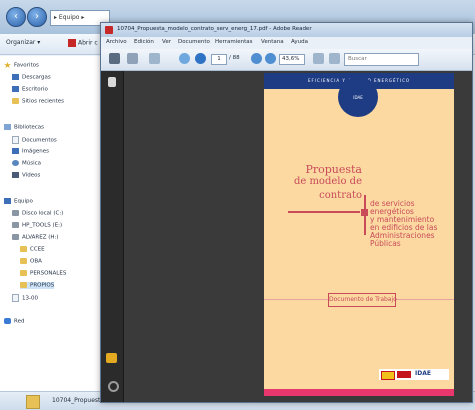 This screenshot has height=410, width=475. I want to click on videos-icon, so click(15, 175).